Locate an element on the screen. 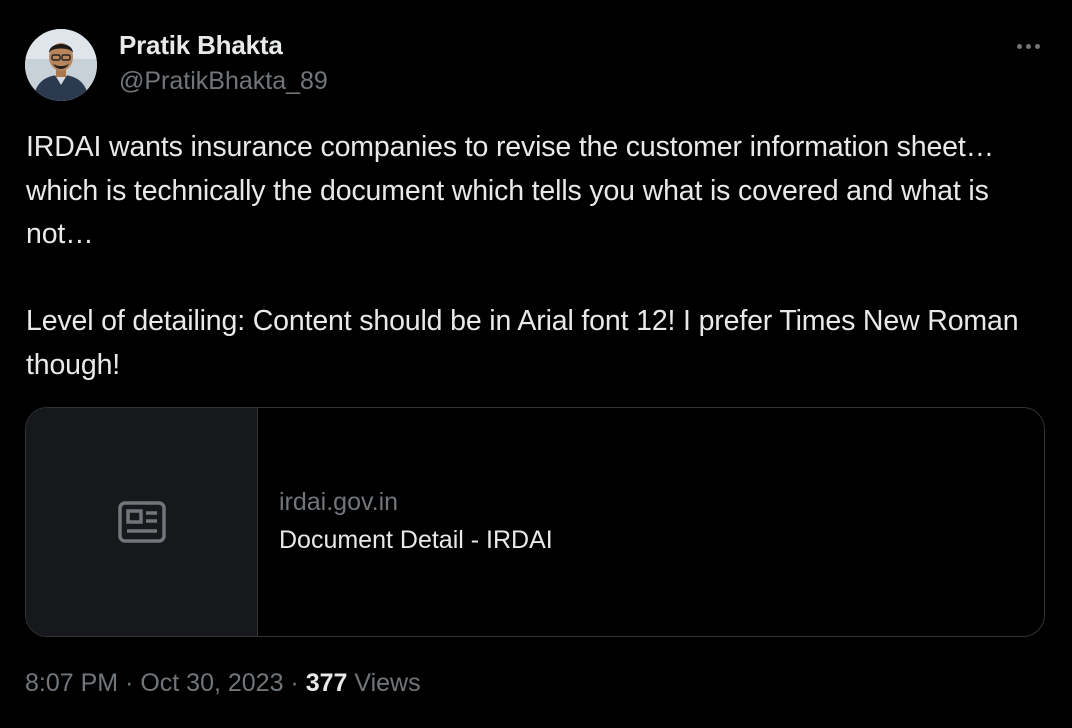 The image size is (1072, 728). tweet-meta: 8:07 PM · Oct 30, 2023 · 377 Views is located at coordinates (223, 683).